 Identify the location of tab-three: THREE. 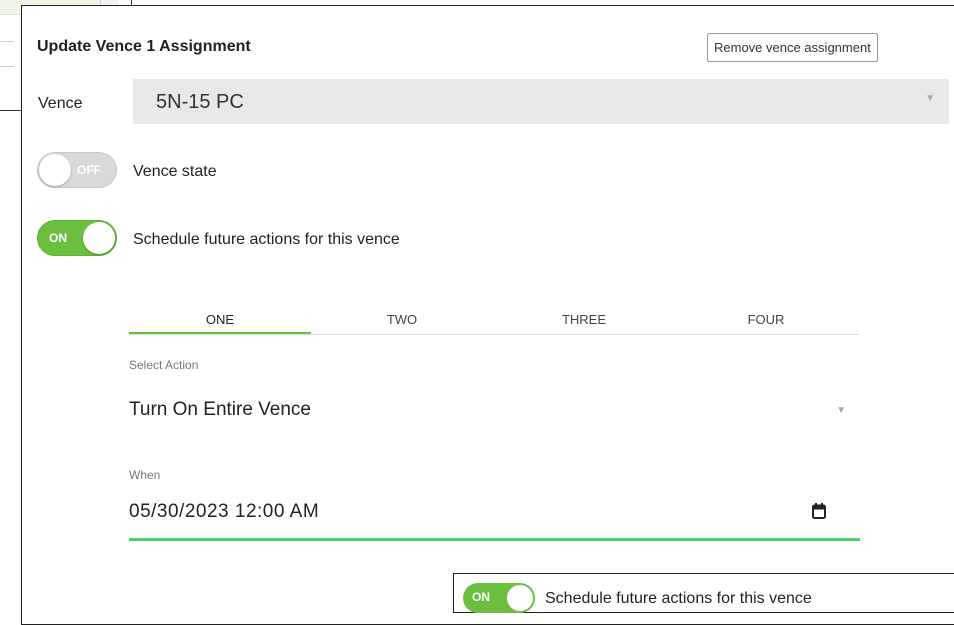
(584, 320).